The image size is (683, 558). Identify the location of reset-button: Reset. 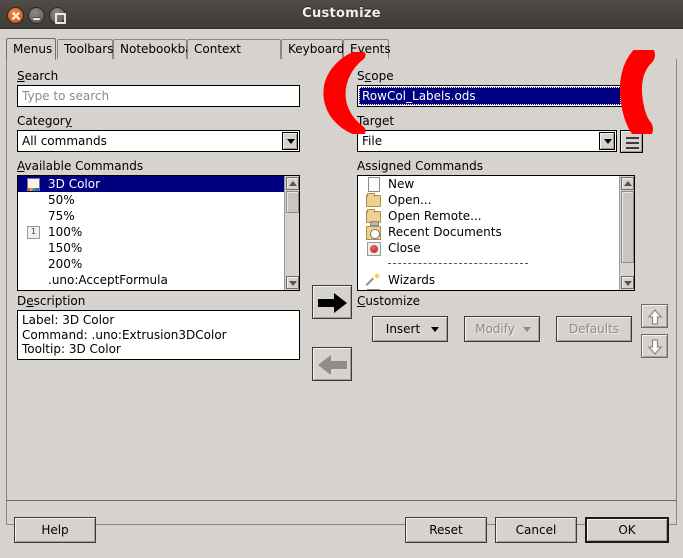
(446, 530).